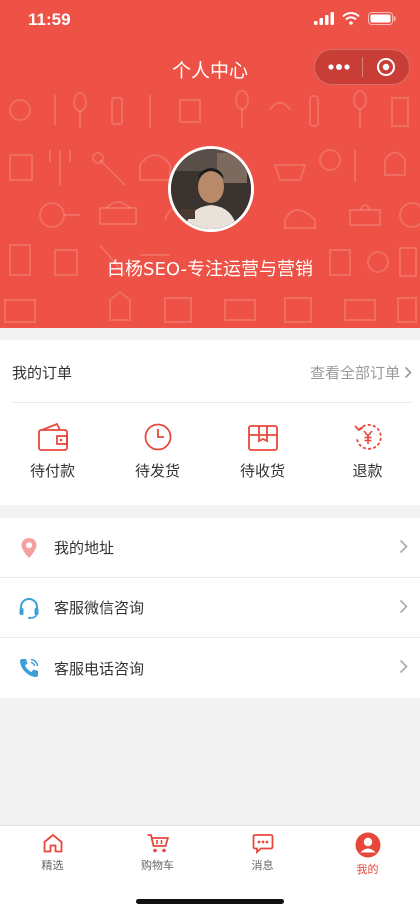 The width and height of the screenshot is (420, 913). Describe the element at coordinates (262, 438) in the screenshot. I see `package-icon` at that location.